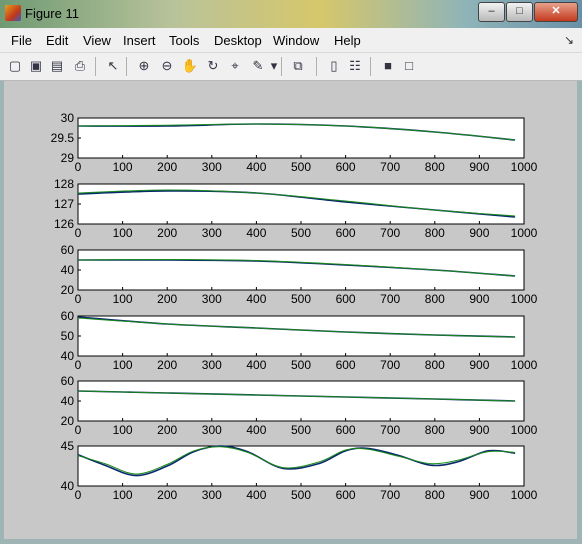 The width and height of the screenshot is (582, 544). What do you see at coordinates (355, 66) in the screenshot?
I see `legend-icon: ☷` at bounding box center [355, 66].